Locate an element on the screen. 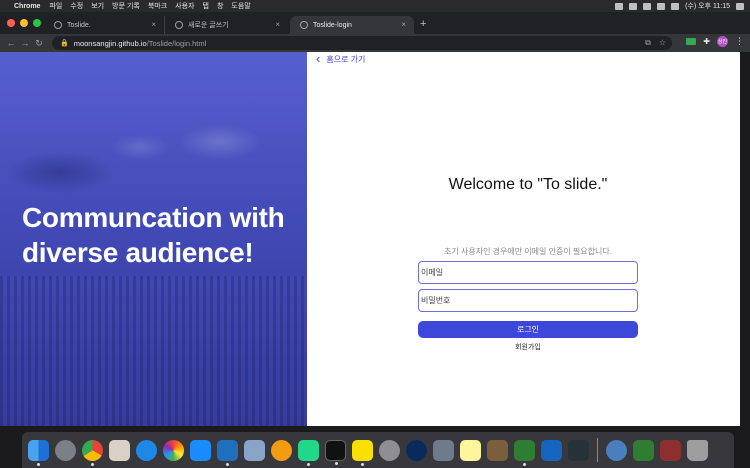  search-icon is located at coordinates (740, 6).